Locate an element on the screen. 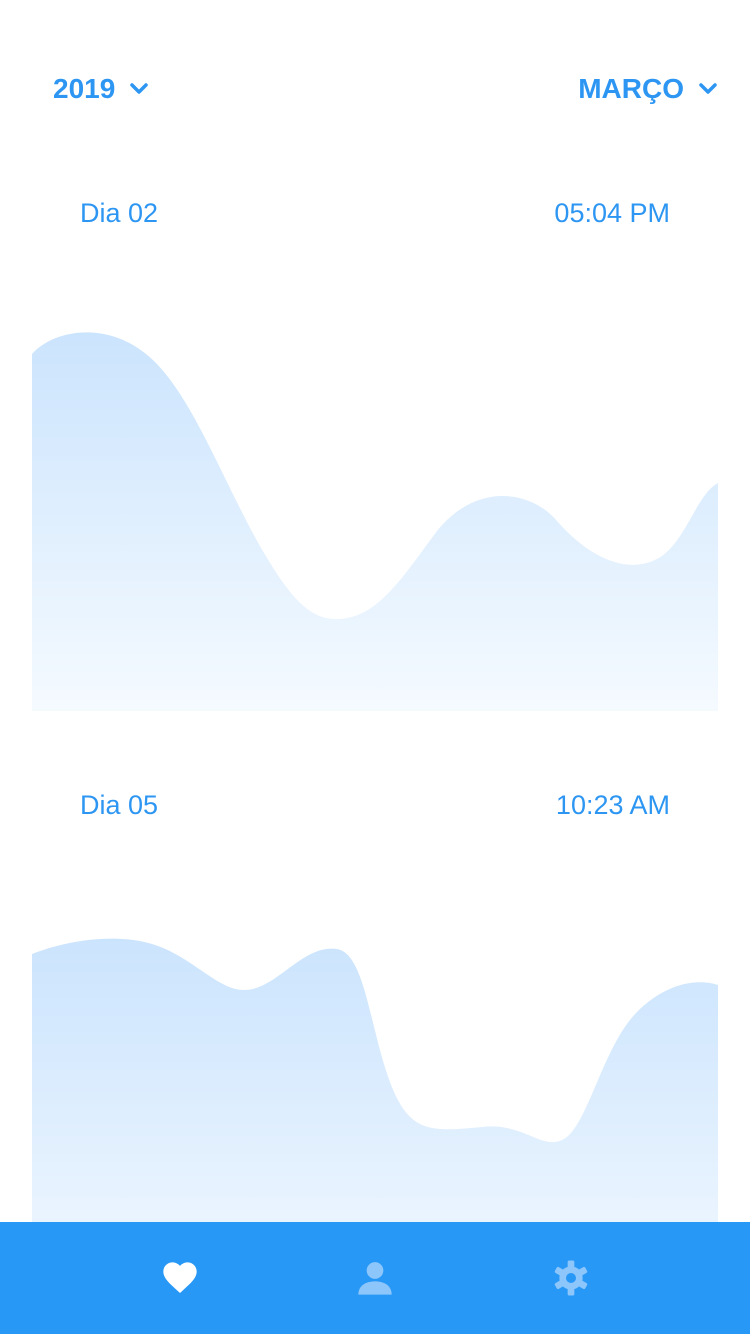 The image size is (750, 1334). gear-icon is located at coordinates (571, 1278).